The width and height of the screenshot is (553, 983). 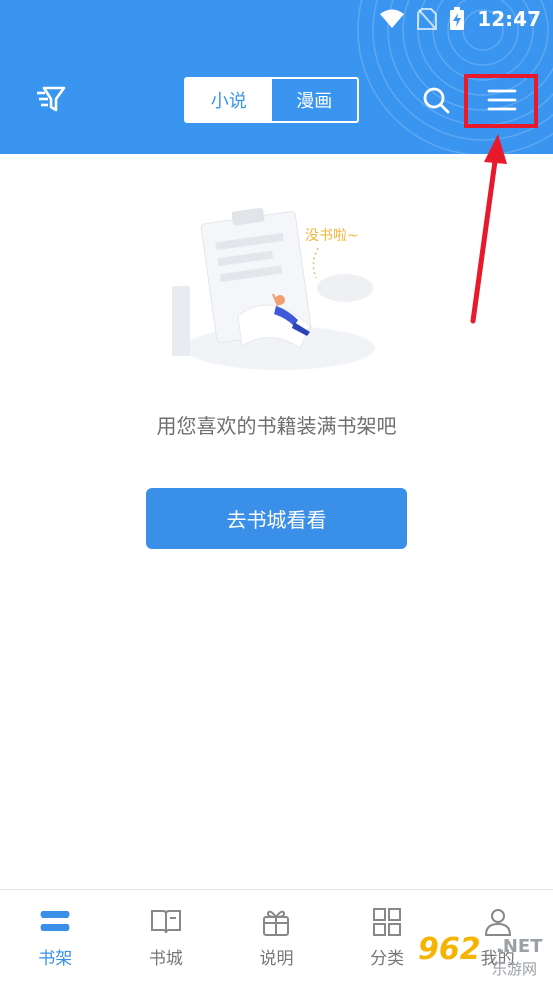 I want to click on filter-icon, so click(x=51, y=99).